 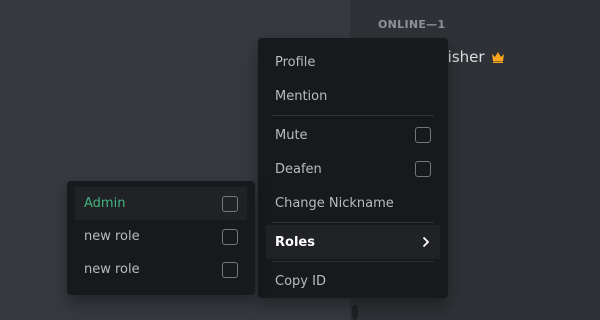 What do you see at coordinates (355, 312) in the screenshot?
I see `scrollbar-thumb` at bounding box center [355, 312].